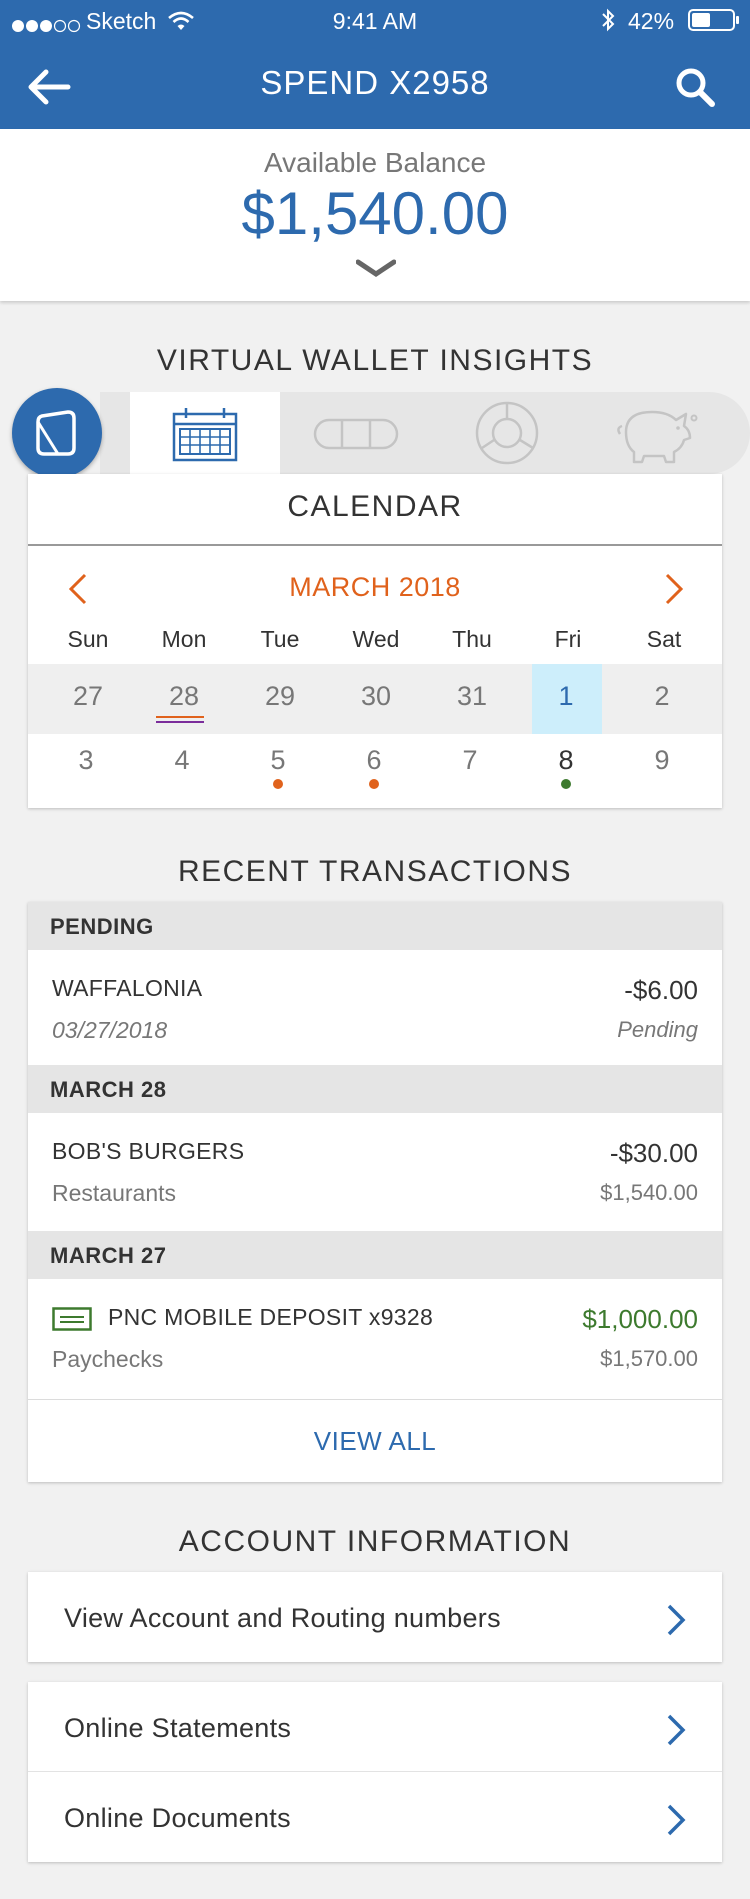 Image resolution: width=750 pixels, height=1899 pixels. What do you see at coordinates (568, 639) in the screenshot?
I see `weekday-fri: Fri` at bounding box center [568, 639].